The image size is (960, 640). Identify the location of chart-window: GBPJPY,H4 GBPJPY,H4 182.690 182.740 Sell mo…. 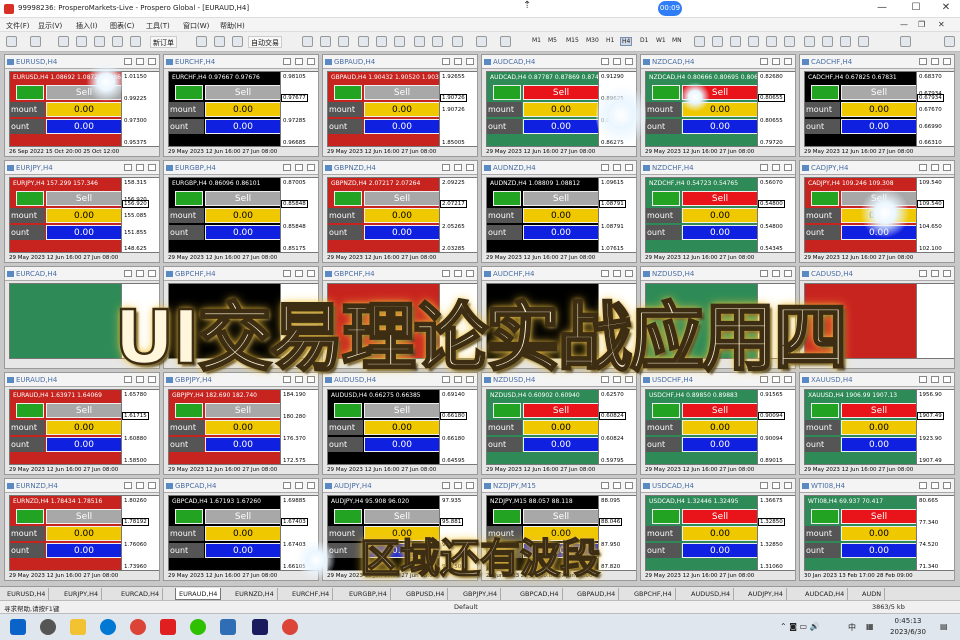
(241, 423).